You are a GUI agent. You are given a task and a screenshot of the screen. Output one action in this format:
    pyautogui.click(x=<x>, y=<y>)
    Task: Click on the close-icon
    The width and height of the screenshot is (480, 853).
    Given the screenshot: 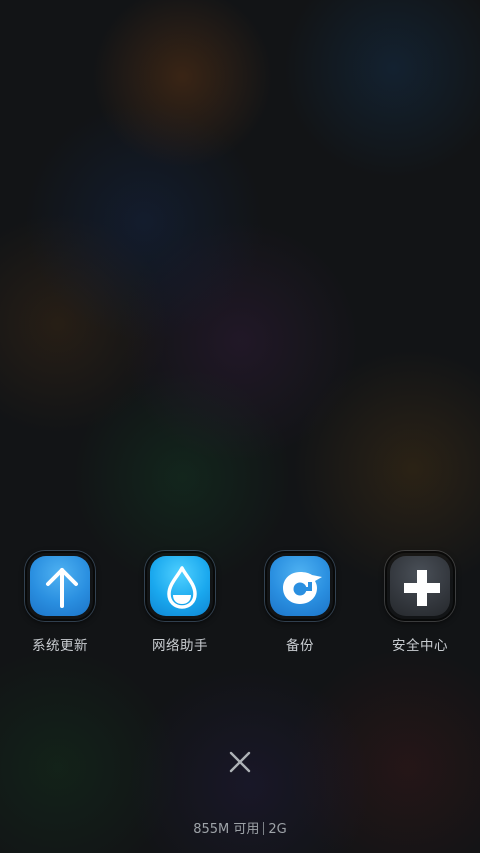 What is the action you would take?
    pyautogui.click(x=240, y=762)
    